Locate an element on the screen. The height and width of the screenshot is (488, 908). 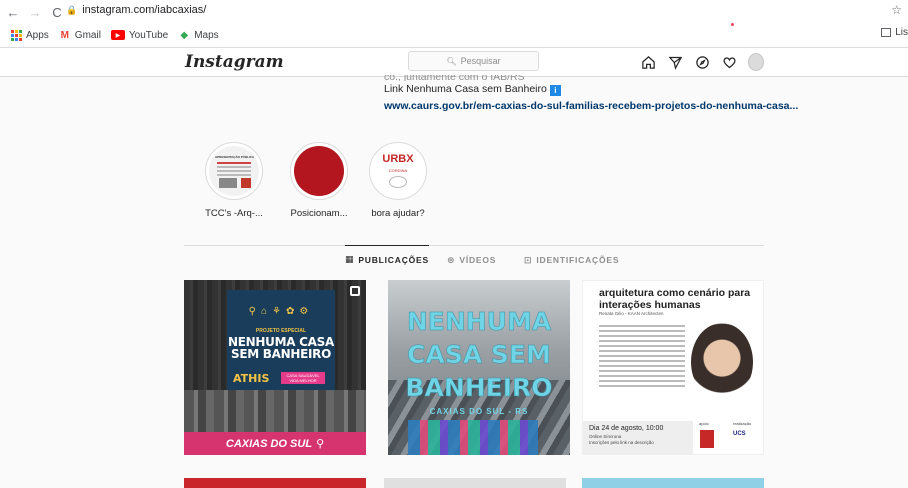
post-city: CAXIAS DO SUL is located at coordinates (269, 443).